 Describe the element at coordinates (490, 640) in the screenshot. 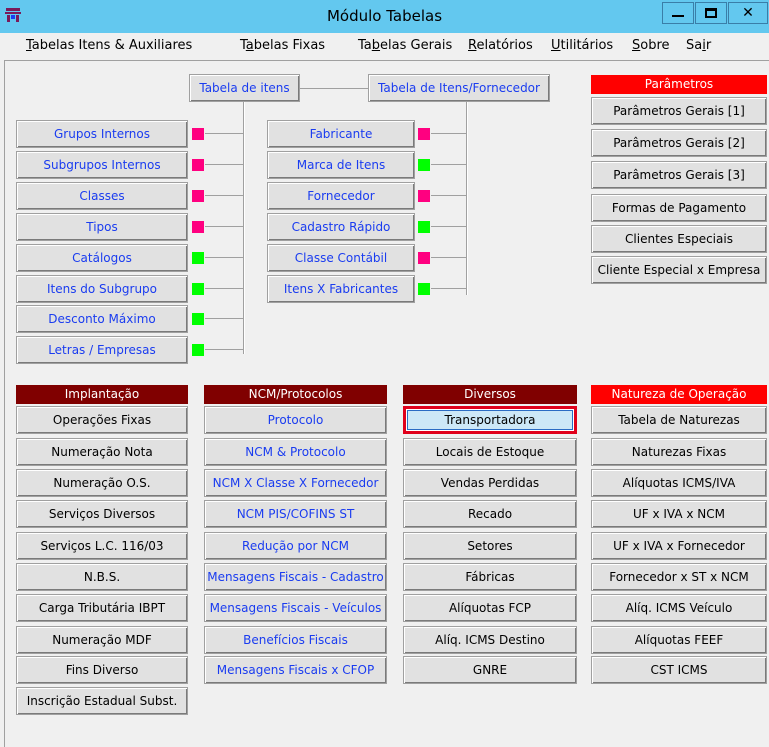

I see `button-aliq-icms-destino: Alíq. ICMS Destino` at that location.